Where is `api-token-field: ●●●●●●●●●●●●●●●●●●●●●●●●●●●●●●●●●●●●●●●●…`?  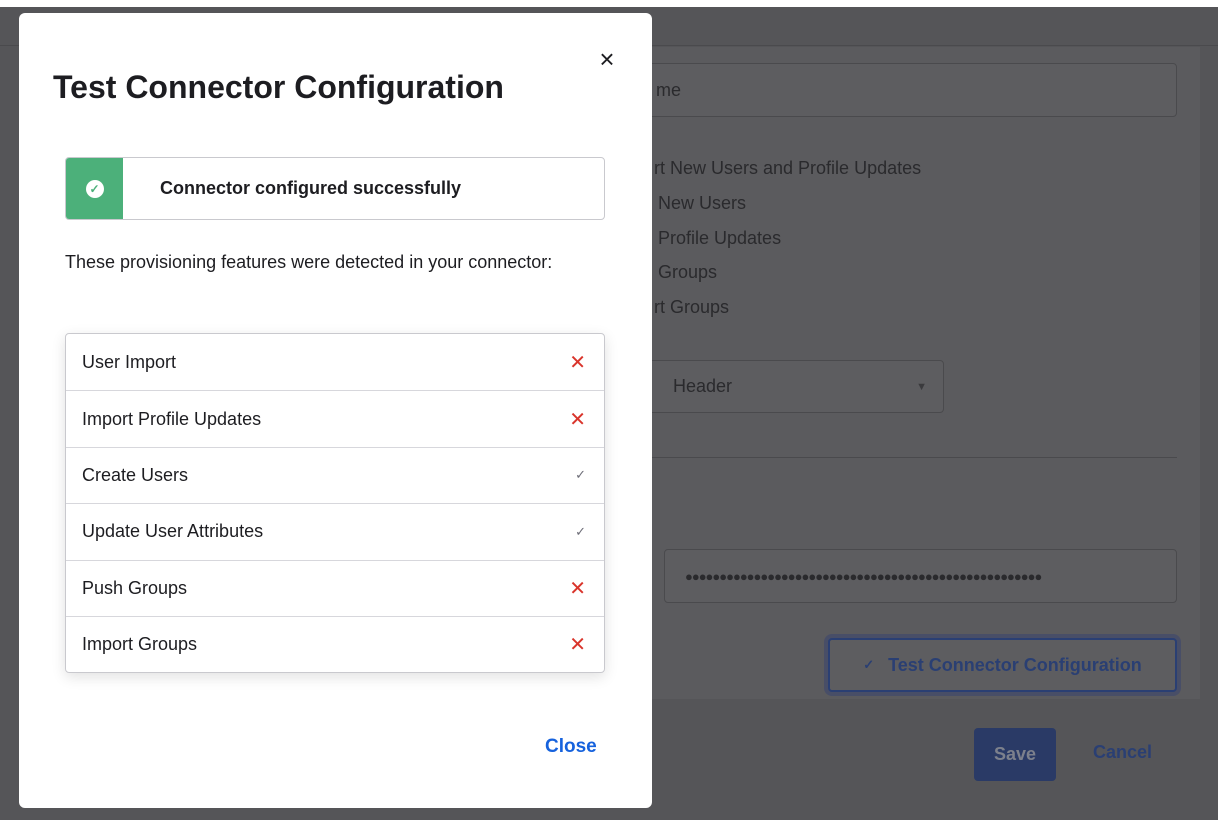 api-token-field: ●●●●●●●●●●●●●●●●●●●●●●●●●●●●●●●●●●●●●●●●… is located at coordinates (920, 576).